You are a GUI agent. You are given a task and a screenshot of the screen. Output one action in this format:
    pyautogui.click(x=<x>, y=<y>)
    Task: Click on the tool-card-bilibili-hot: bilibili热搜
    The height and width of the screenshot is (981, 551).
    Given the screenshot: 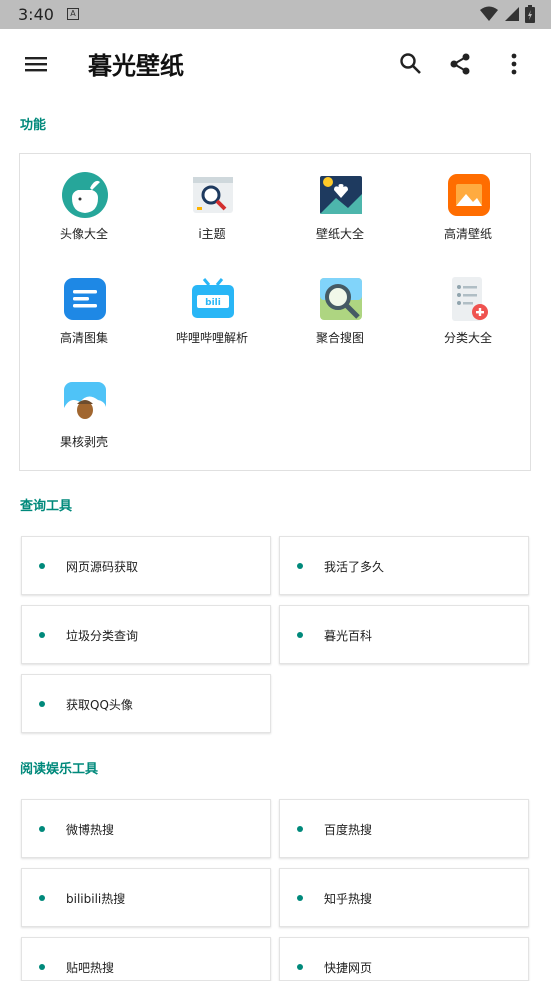 What is the action you would take?
    pyautogui.click(x=146, y=897)
    